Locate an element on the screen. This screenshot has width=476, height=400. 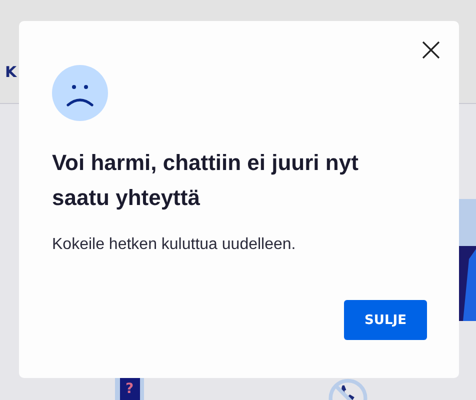
close-button: SULJE is located at coordinates (385, 320).